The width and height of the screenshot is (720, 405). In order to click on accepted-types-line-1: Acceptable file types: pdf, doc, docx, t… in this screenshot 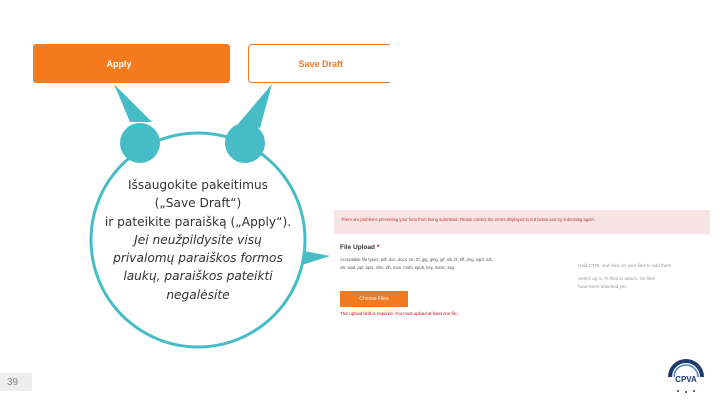, I will do `click(416, 259)`.